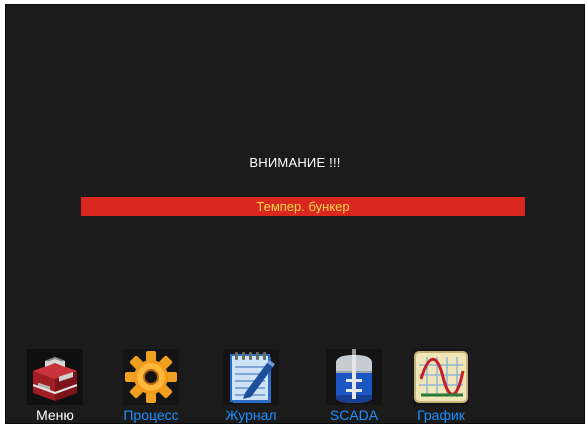 The width and height of the screenshot is (588, 426). Describe the element at coordinates (151, 415) in the screenshot. I see `nav-label-process: Процесс` at that location.